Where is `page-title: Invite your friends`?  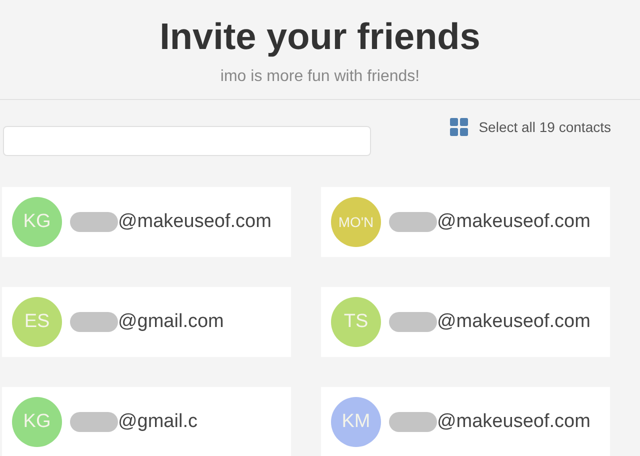
page-title: Invite your friends is located at coordinates (320, 37).